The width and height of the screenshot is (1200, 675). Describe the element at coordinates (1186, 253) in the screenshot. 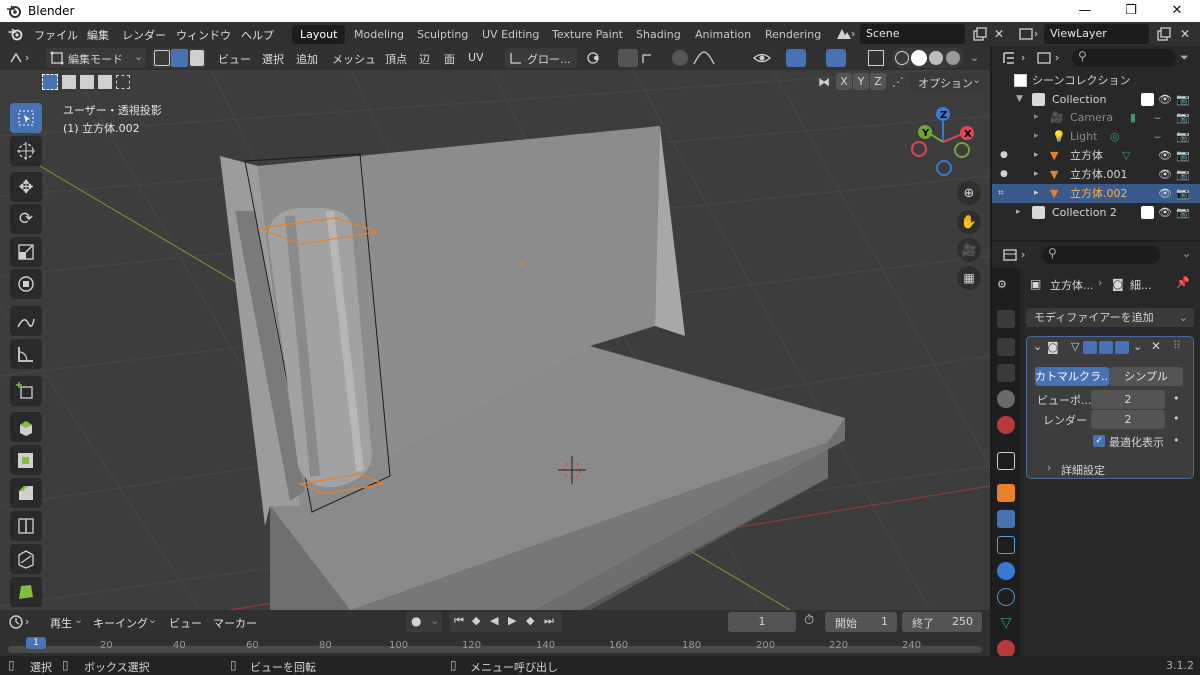

I see `chevron-down-icon: ⌄` at that location.